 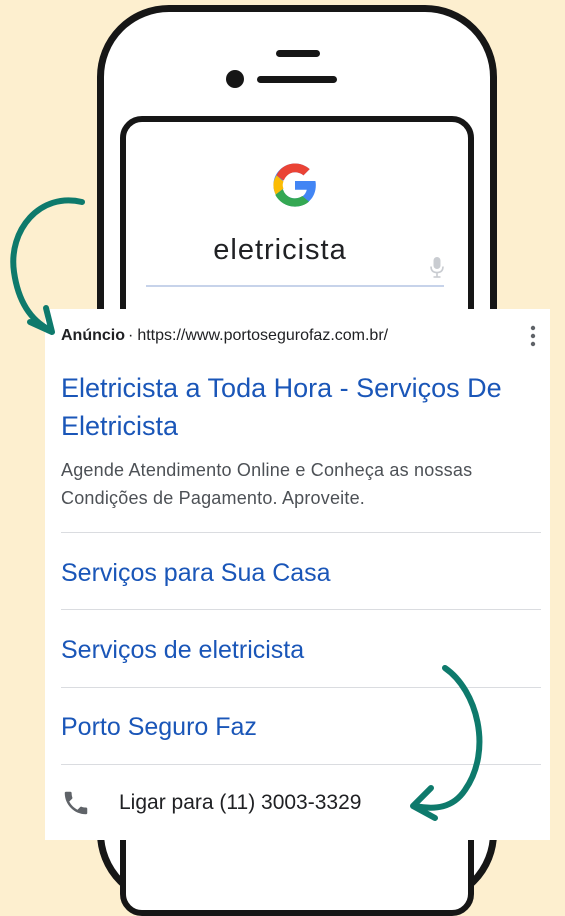 I want to click on mic-icon, so click(x=437, y=267).